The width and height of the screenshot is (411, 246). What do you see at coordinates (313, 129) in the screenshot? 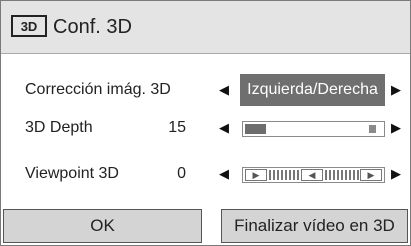
I see `depth-slider` at bounding box center [313, 129].